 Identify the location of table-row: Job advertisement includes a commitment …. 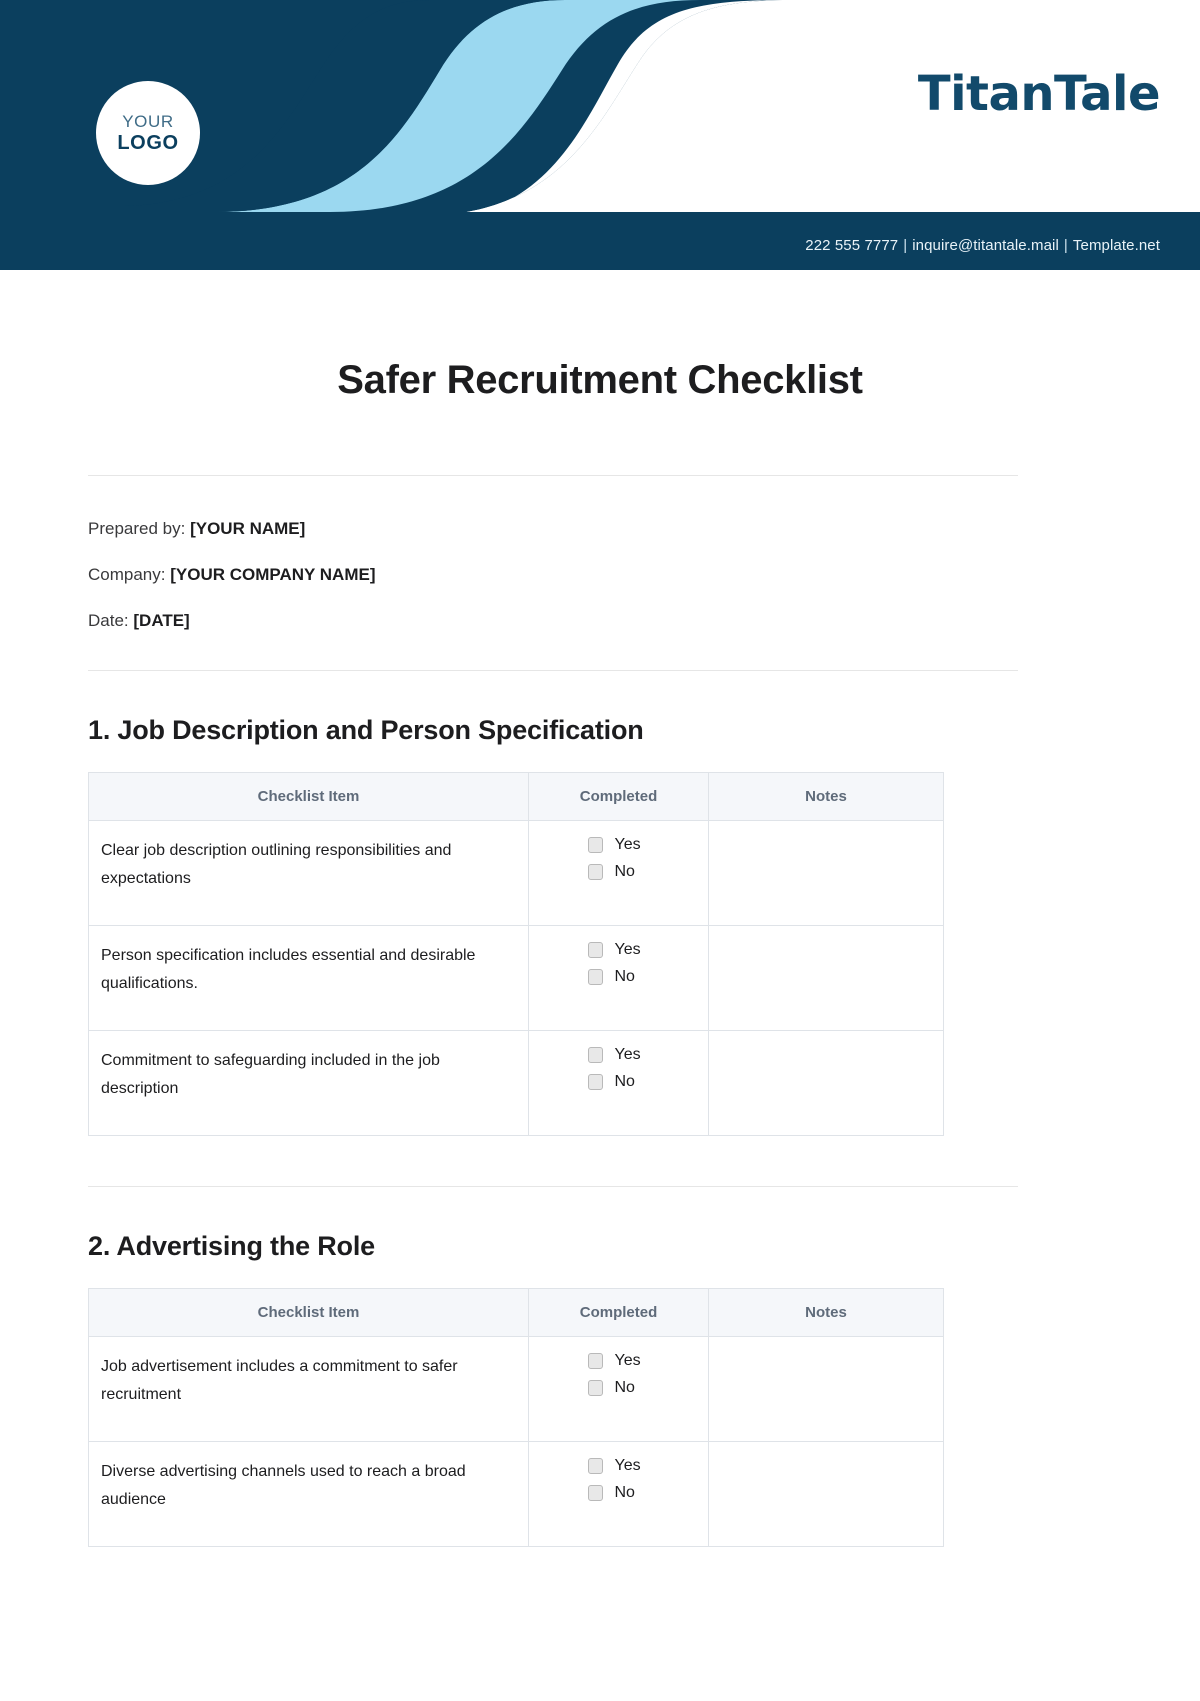
(516, 1389).